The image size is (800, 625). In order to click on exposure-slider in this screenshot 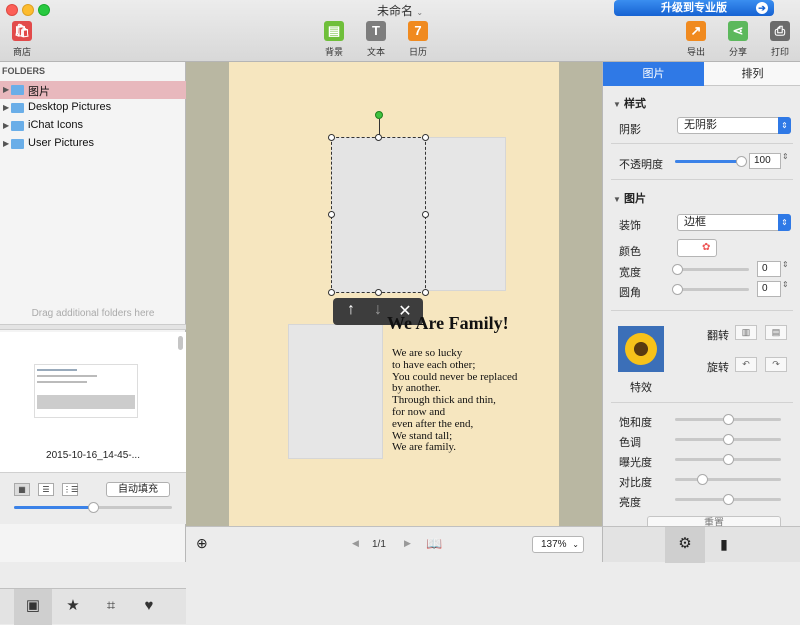, I will do `click(728, 459)`.